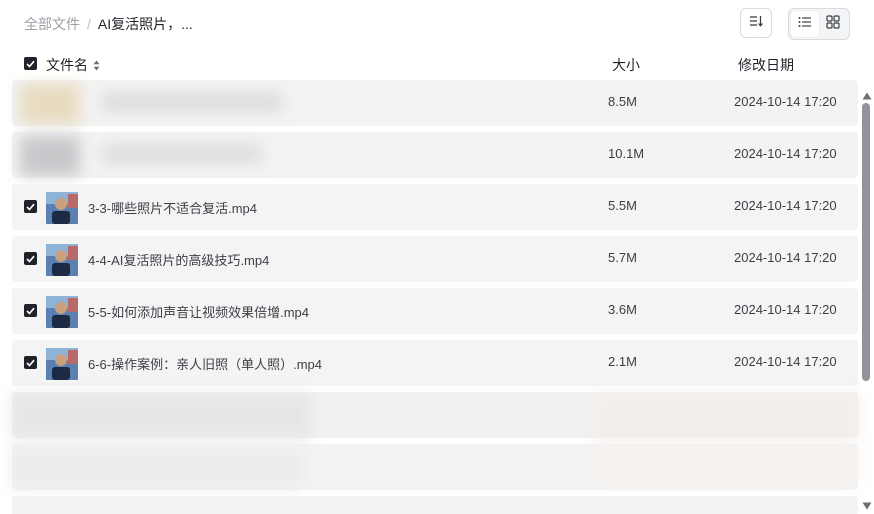 The width and height of the screenshot is (874, 514). Describe the element at coordinates (622, 257) in the screenshot. I see `file-size: 5.7M` at that location.